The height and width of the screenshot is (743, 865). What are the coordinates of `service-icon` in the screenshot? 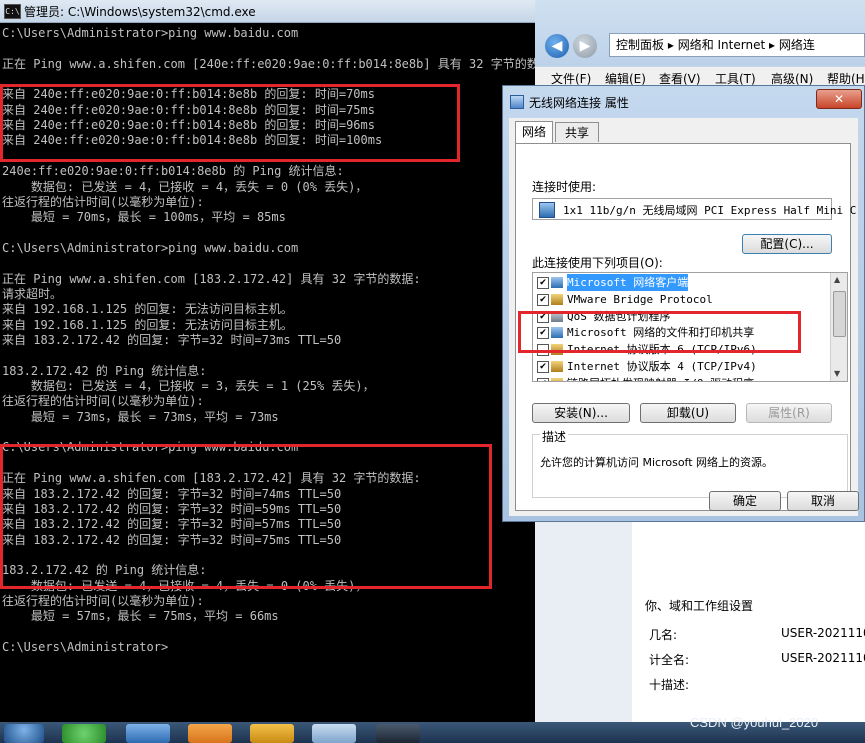 It's located at (557, 316).